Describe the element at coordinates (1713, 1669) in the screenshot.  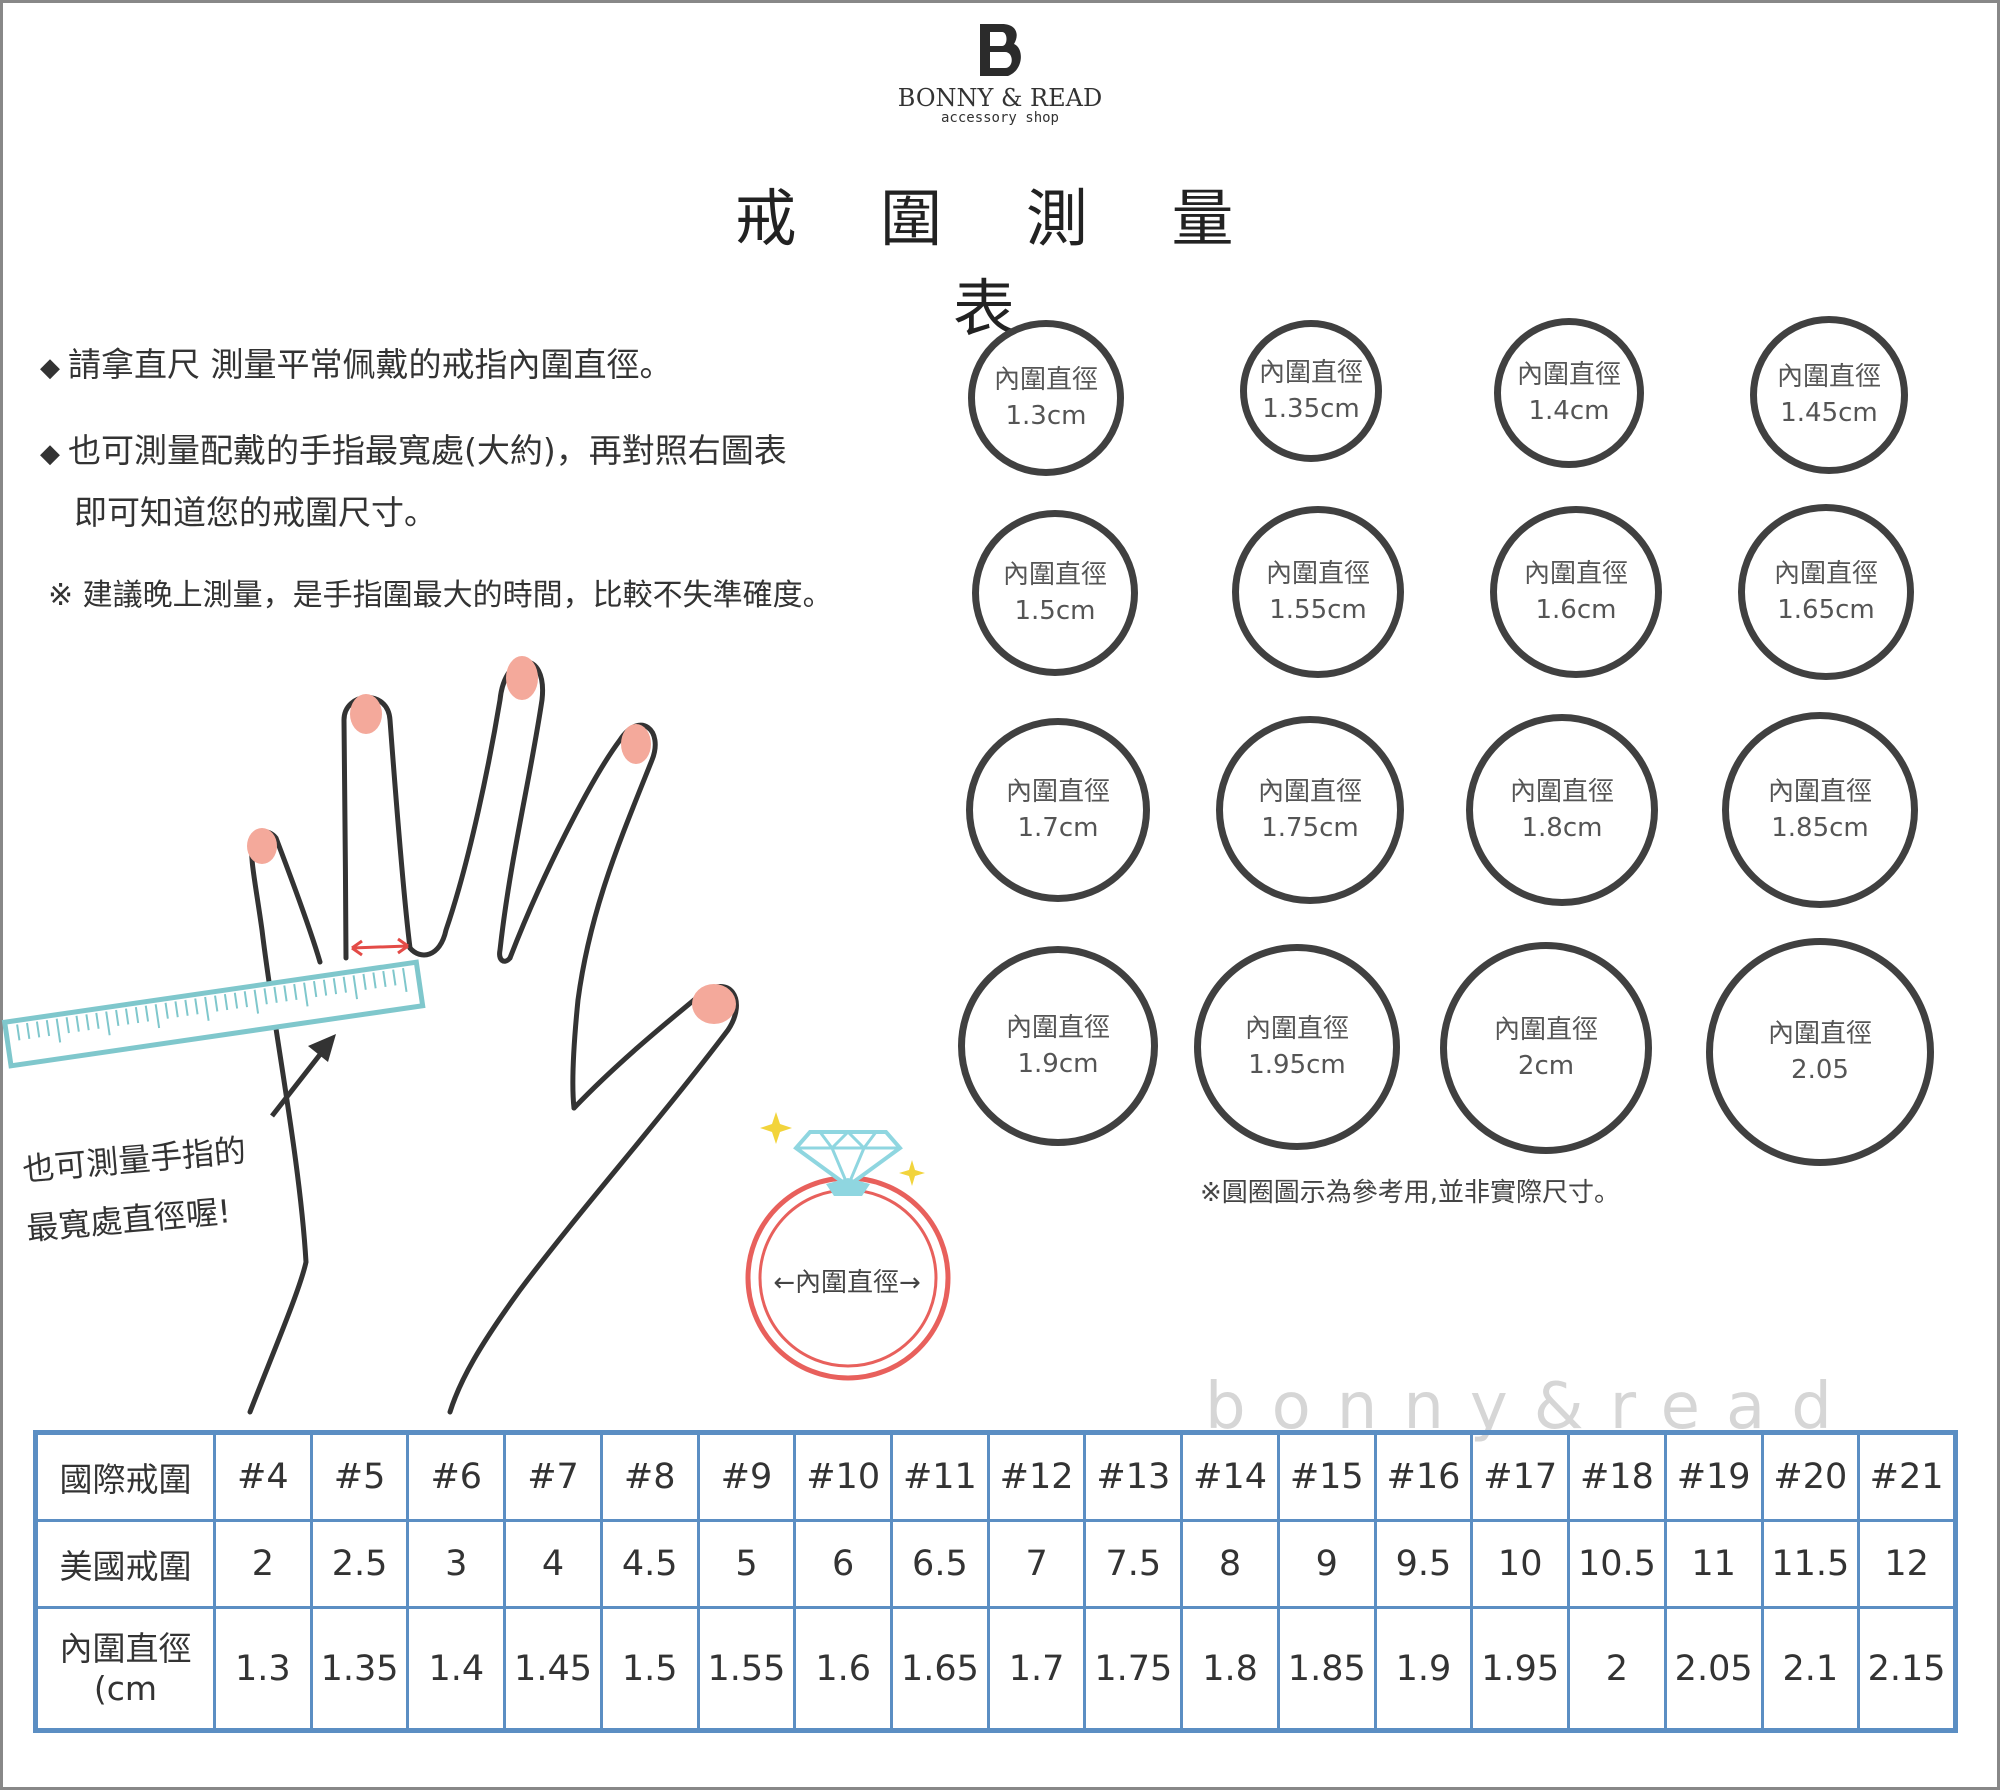
I see `diameter-cell: 2.05` at that location.